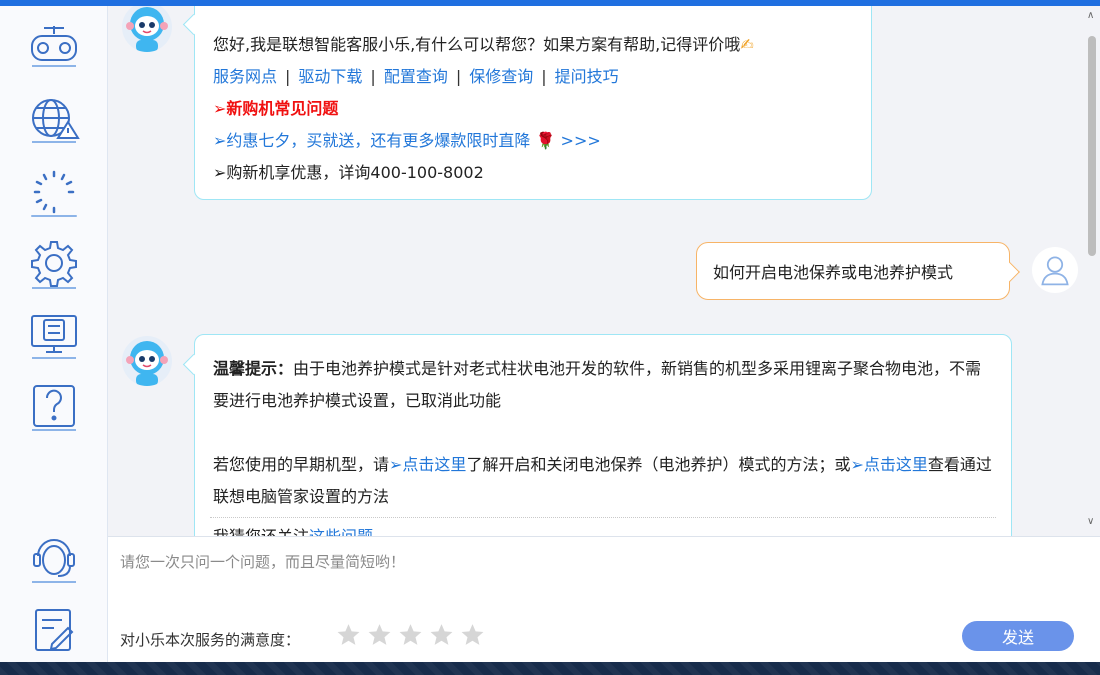 This screenshot has height=675, width=1100. I want to click on link-qixi-promo: ➢约惠七夕，买就送，还有更多爆款限时直降 🌹 >>>, so click(542, 141).